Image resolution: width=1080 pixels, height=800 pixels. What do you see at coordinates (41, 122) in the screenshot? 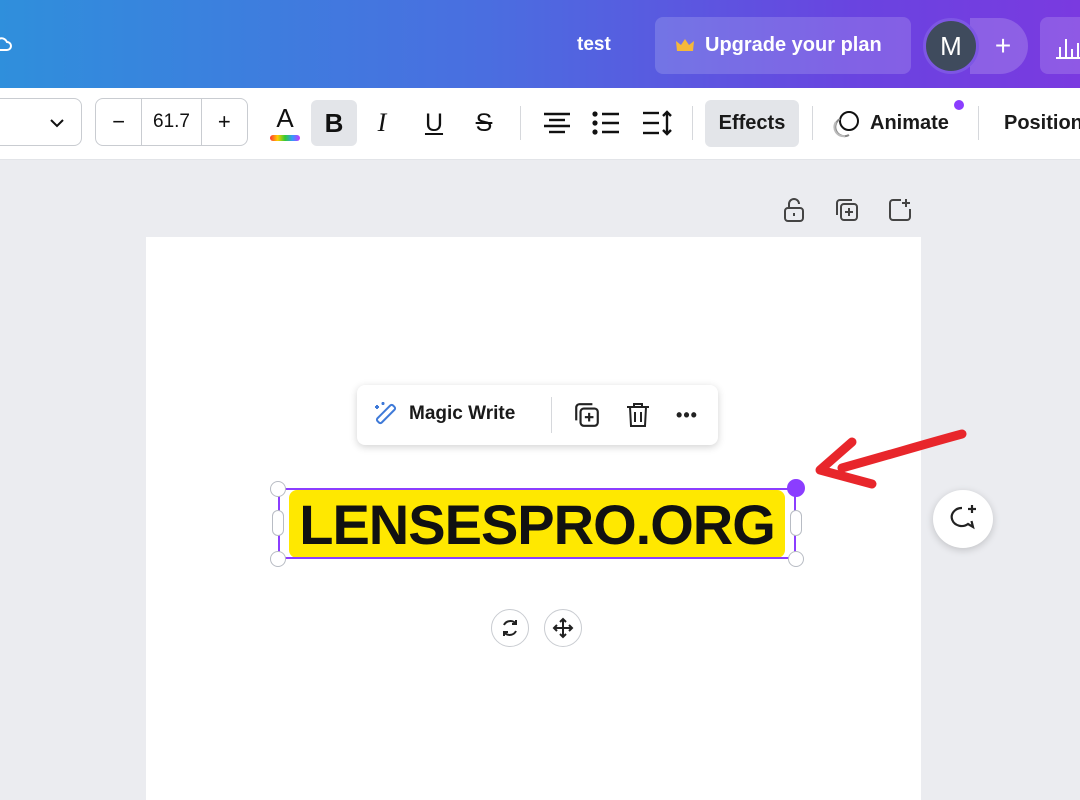
I see `font-select` at bounding box center [41, 122].